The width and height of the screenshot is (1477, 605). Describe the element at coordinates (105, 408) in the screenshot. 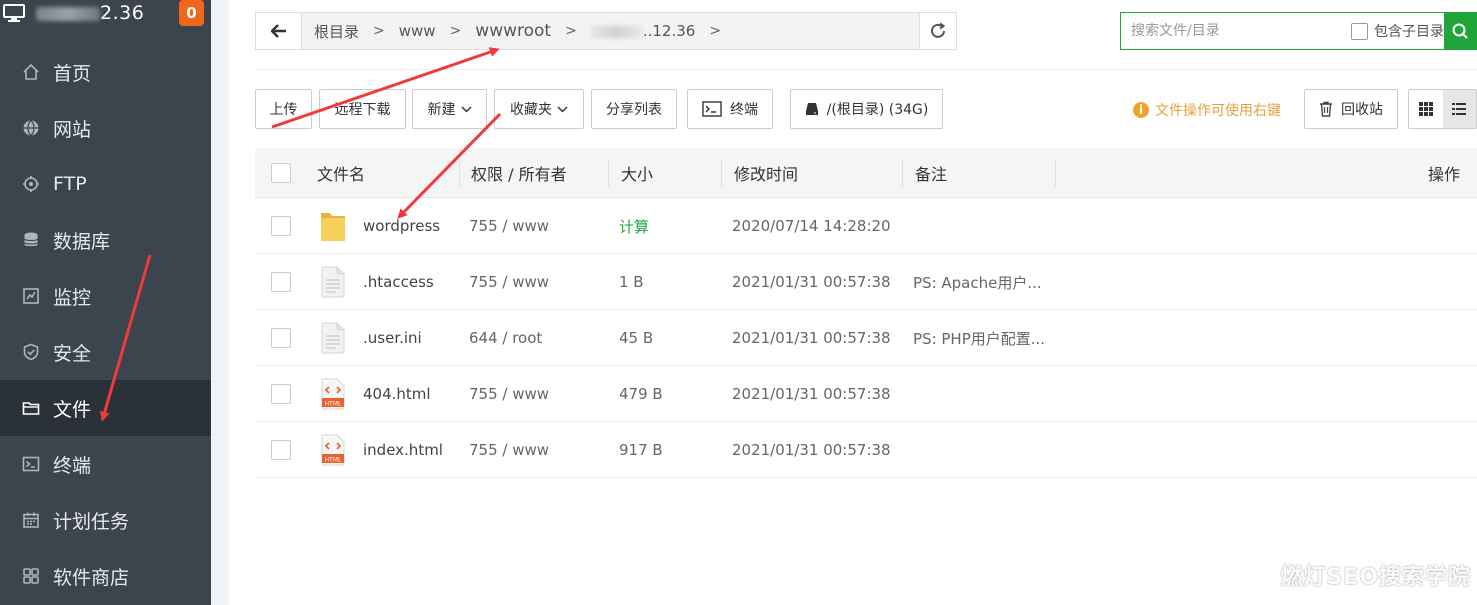

I see `sidebar-item-files: 文件` at that location.